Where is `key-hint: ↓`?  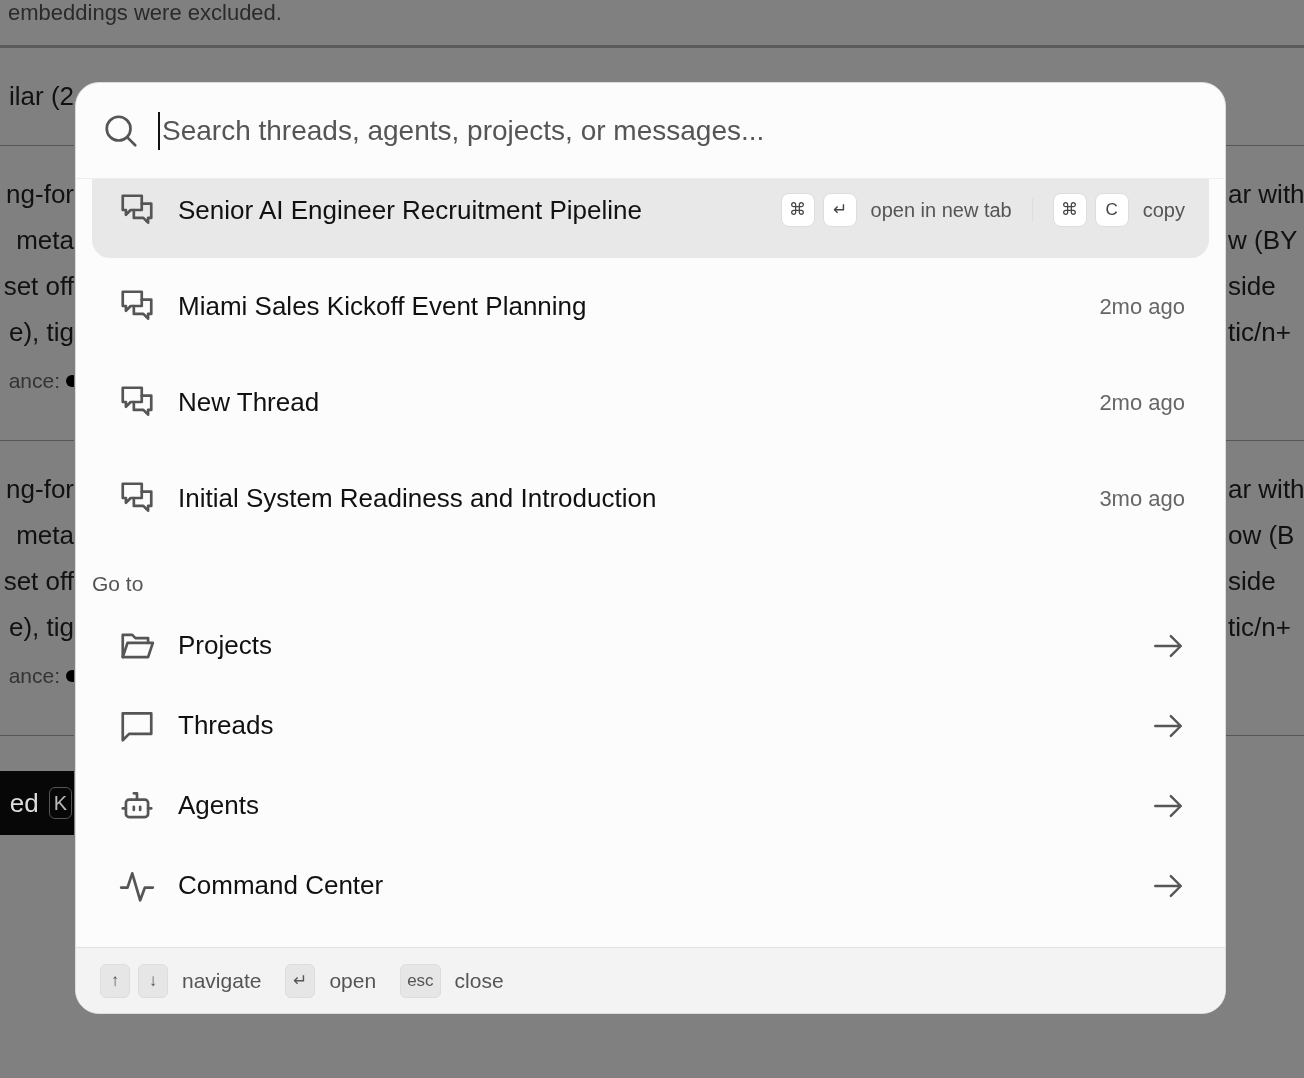
key-hint: ↓ is located at coordinates (153, 980).